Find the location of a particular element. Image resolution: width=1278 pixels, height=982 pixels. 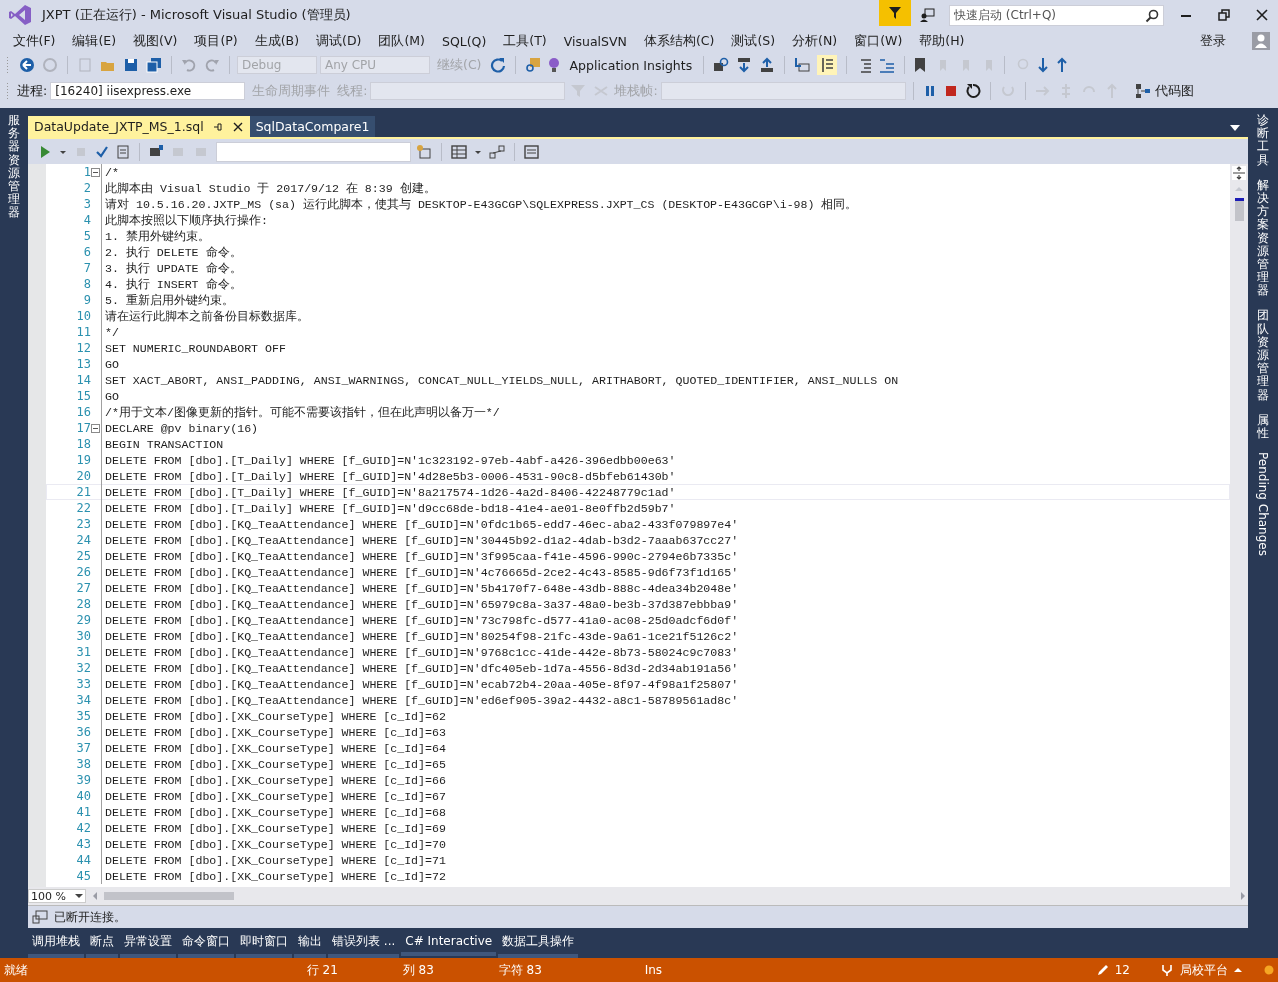

line-number: 22 is located at coordinates (83, 508).